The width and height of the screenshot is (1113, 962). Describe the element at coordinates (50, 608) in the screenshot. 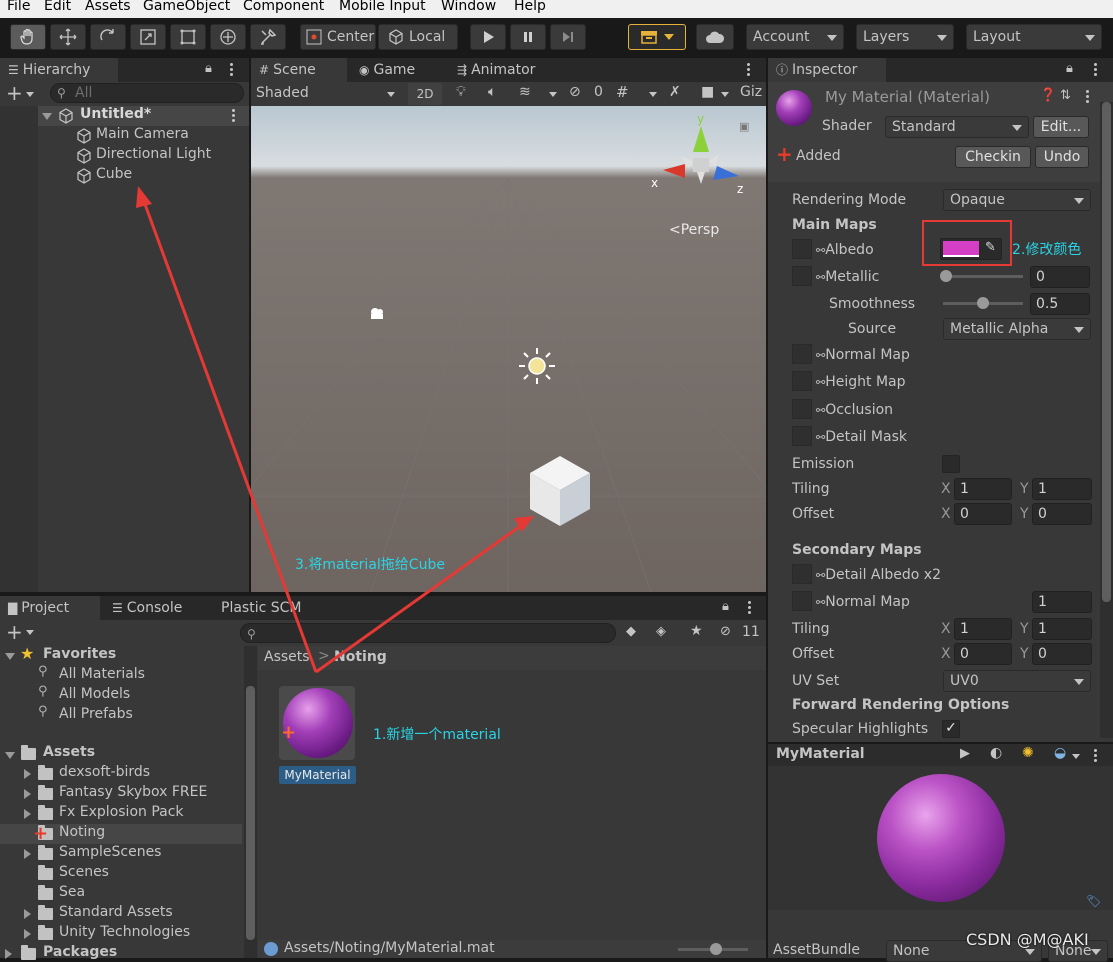

I see `tab-project: ▇ Project` at that location.